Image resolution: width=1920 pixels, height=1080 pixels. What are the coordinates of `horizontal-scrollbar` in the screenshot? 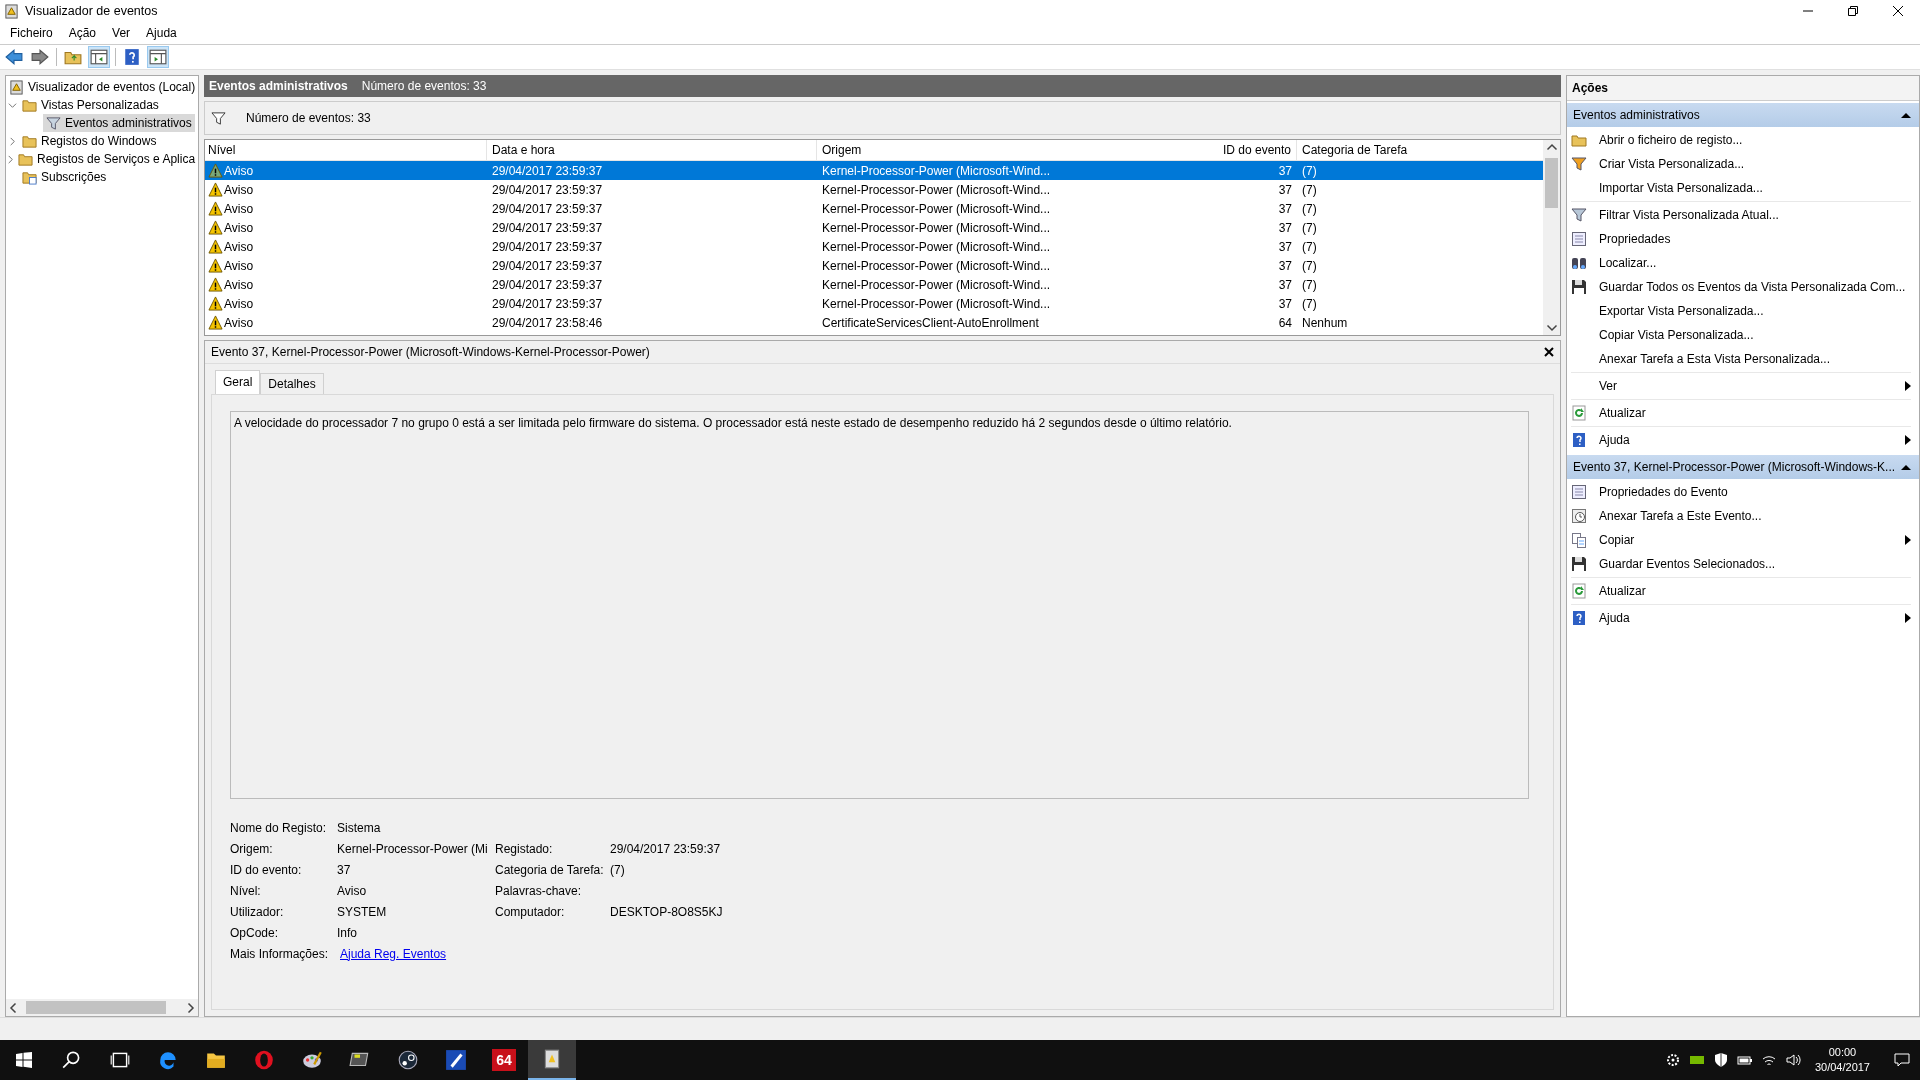 It's located at (102, 1007).